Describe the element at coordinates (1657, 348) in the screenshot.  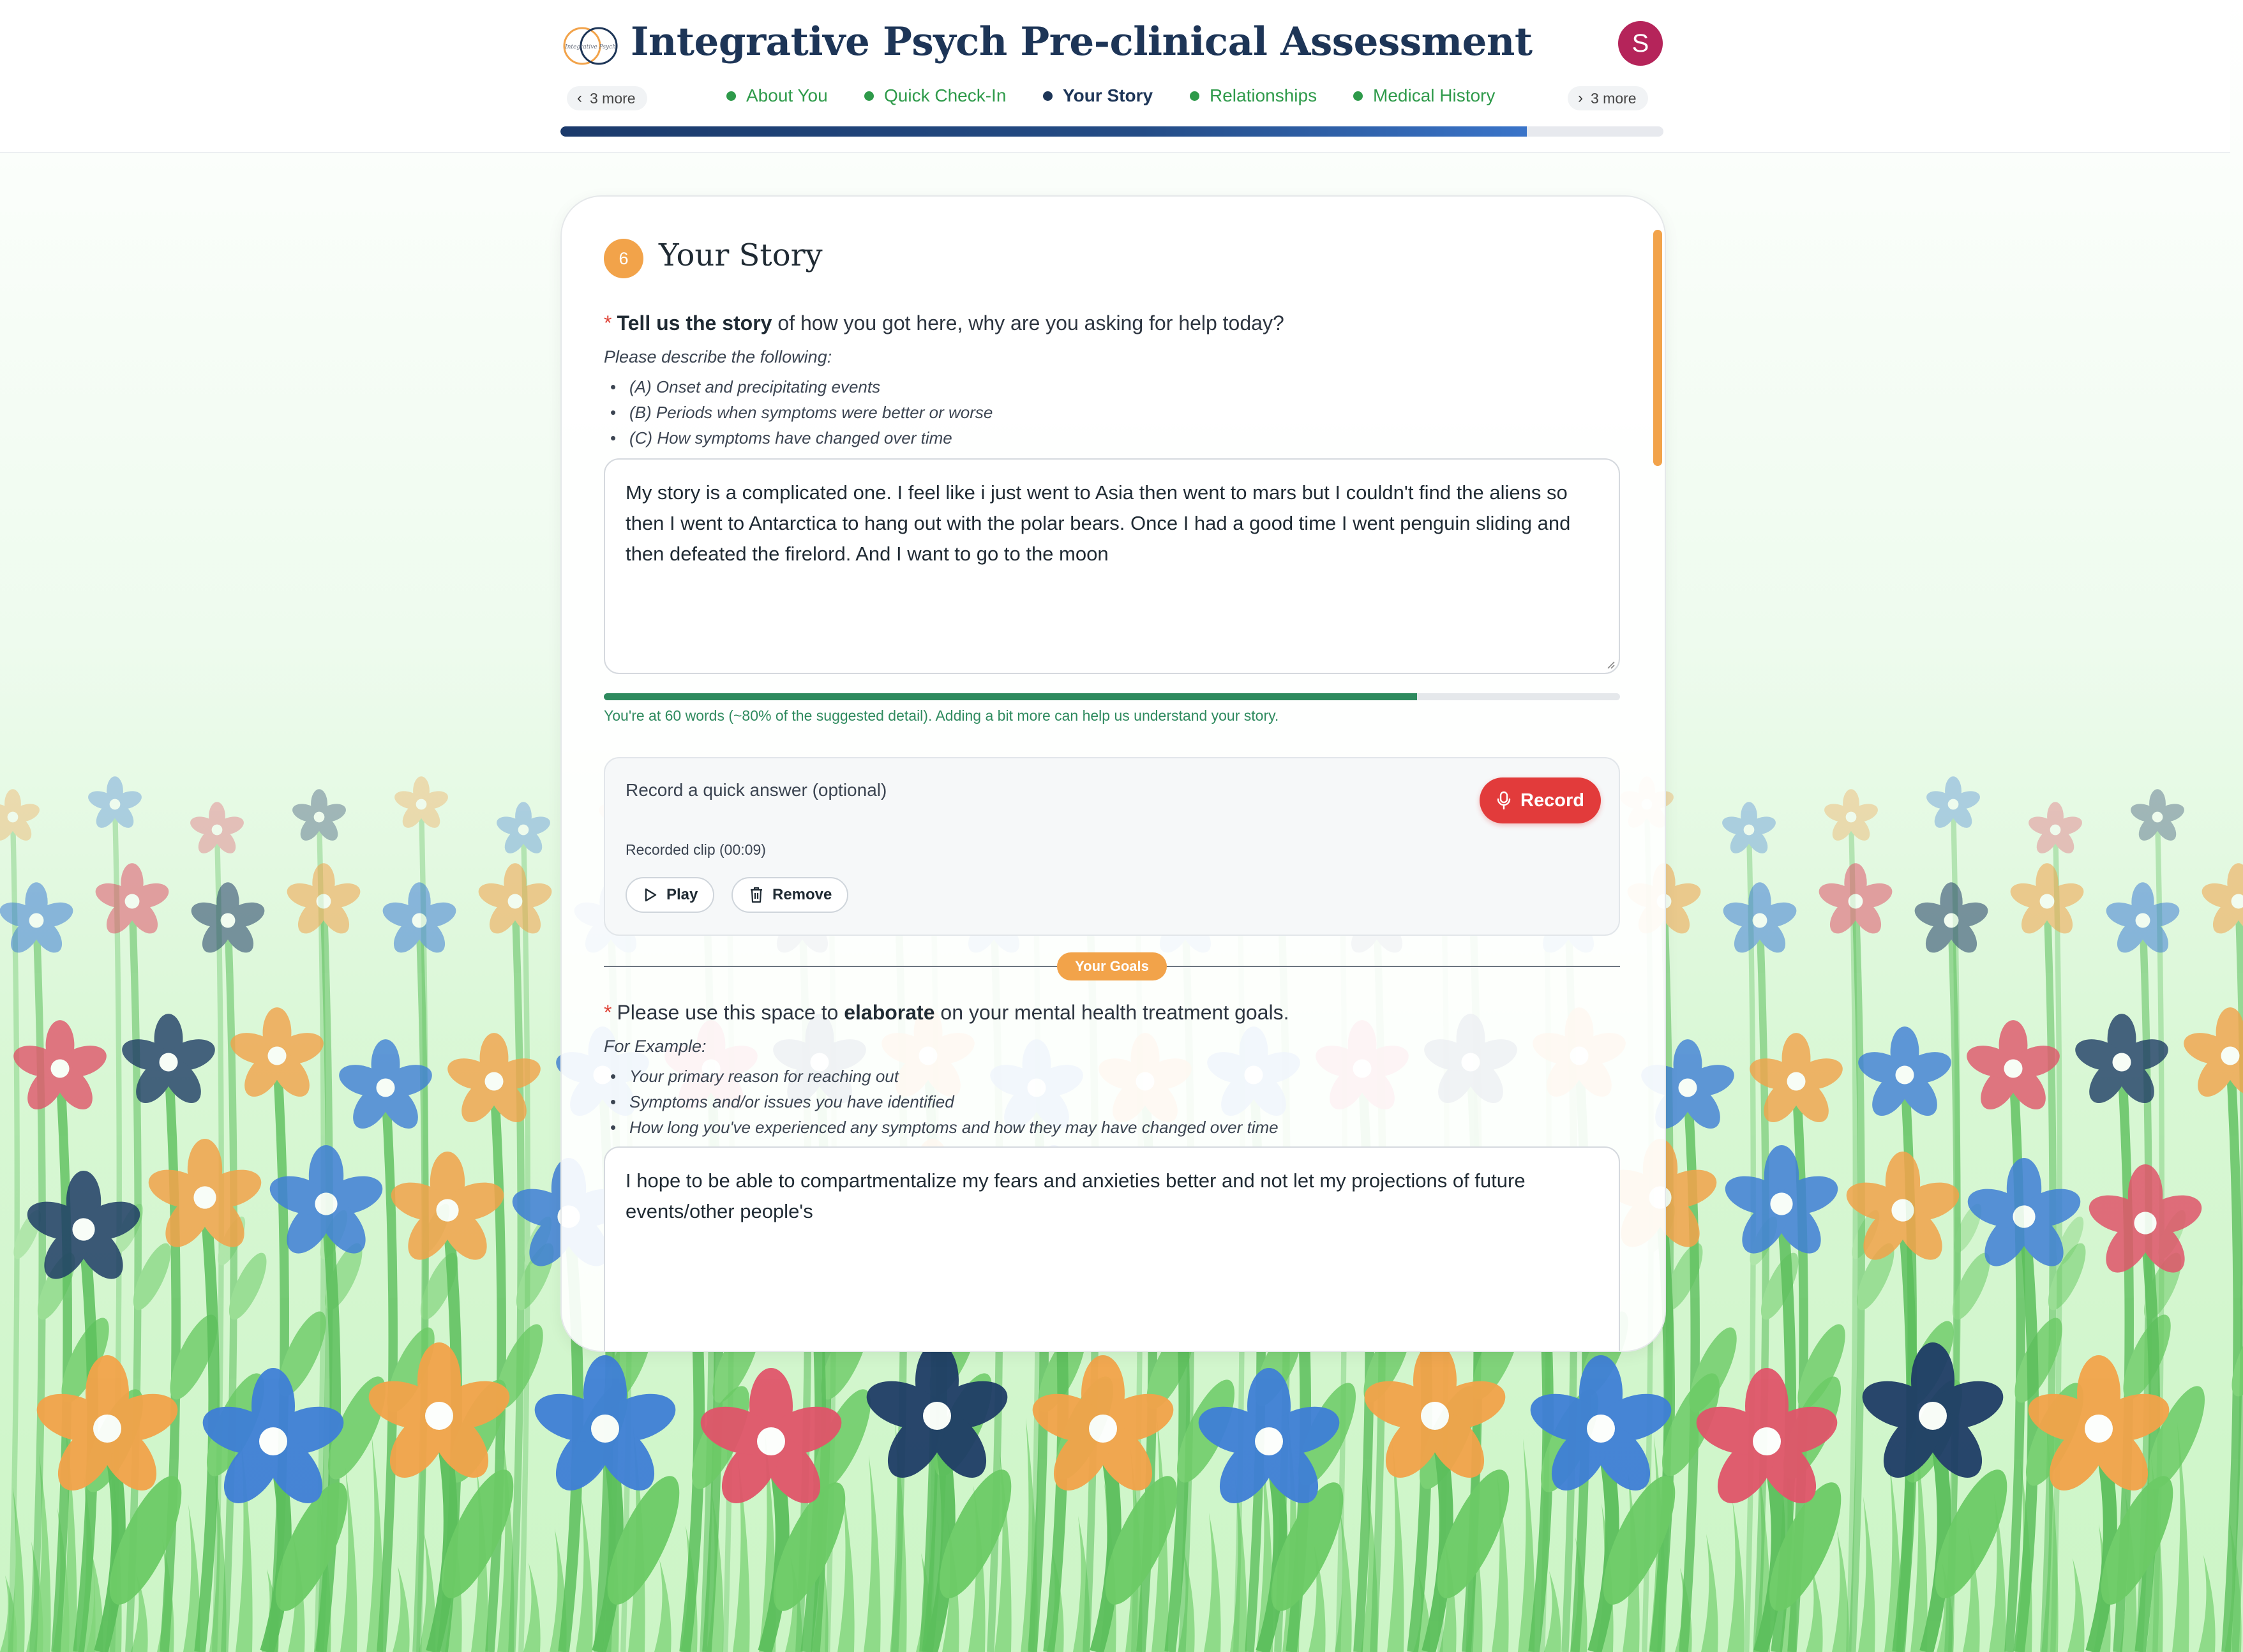
I see `card-scrollbar` at that location.